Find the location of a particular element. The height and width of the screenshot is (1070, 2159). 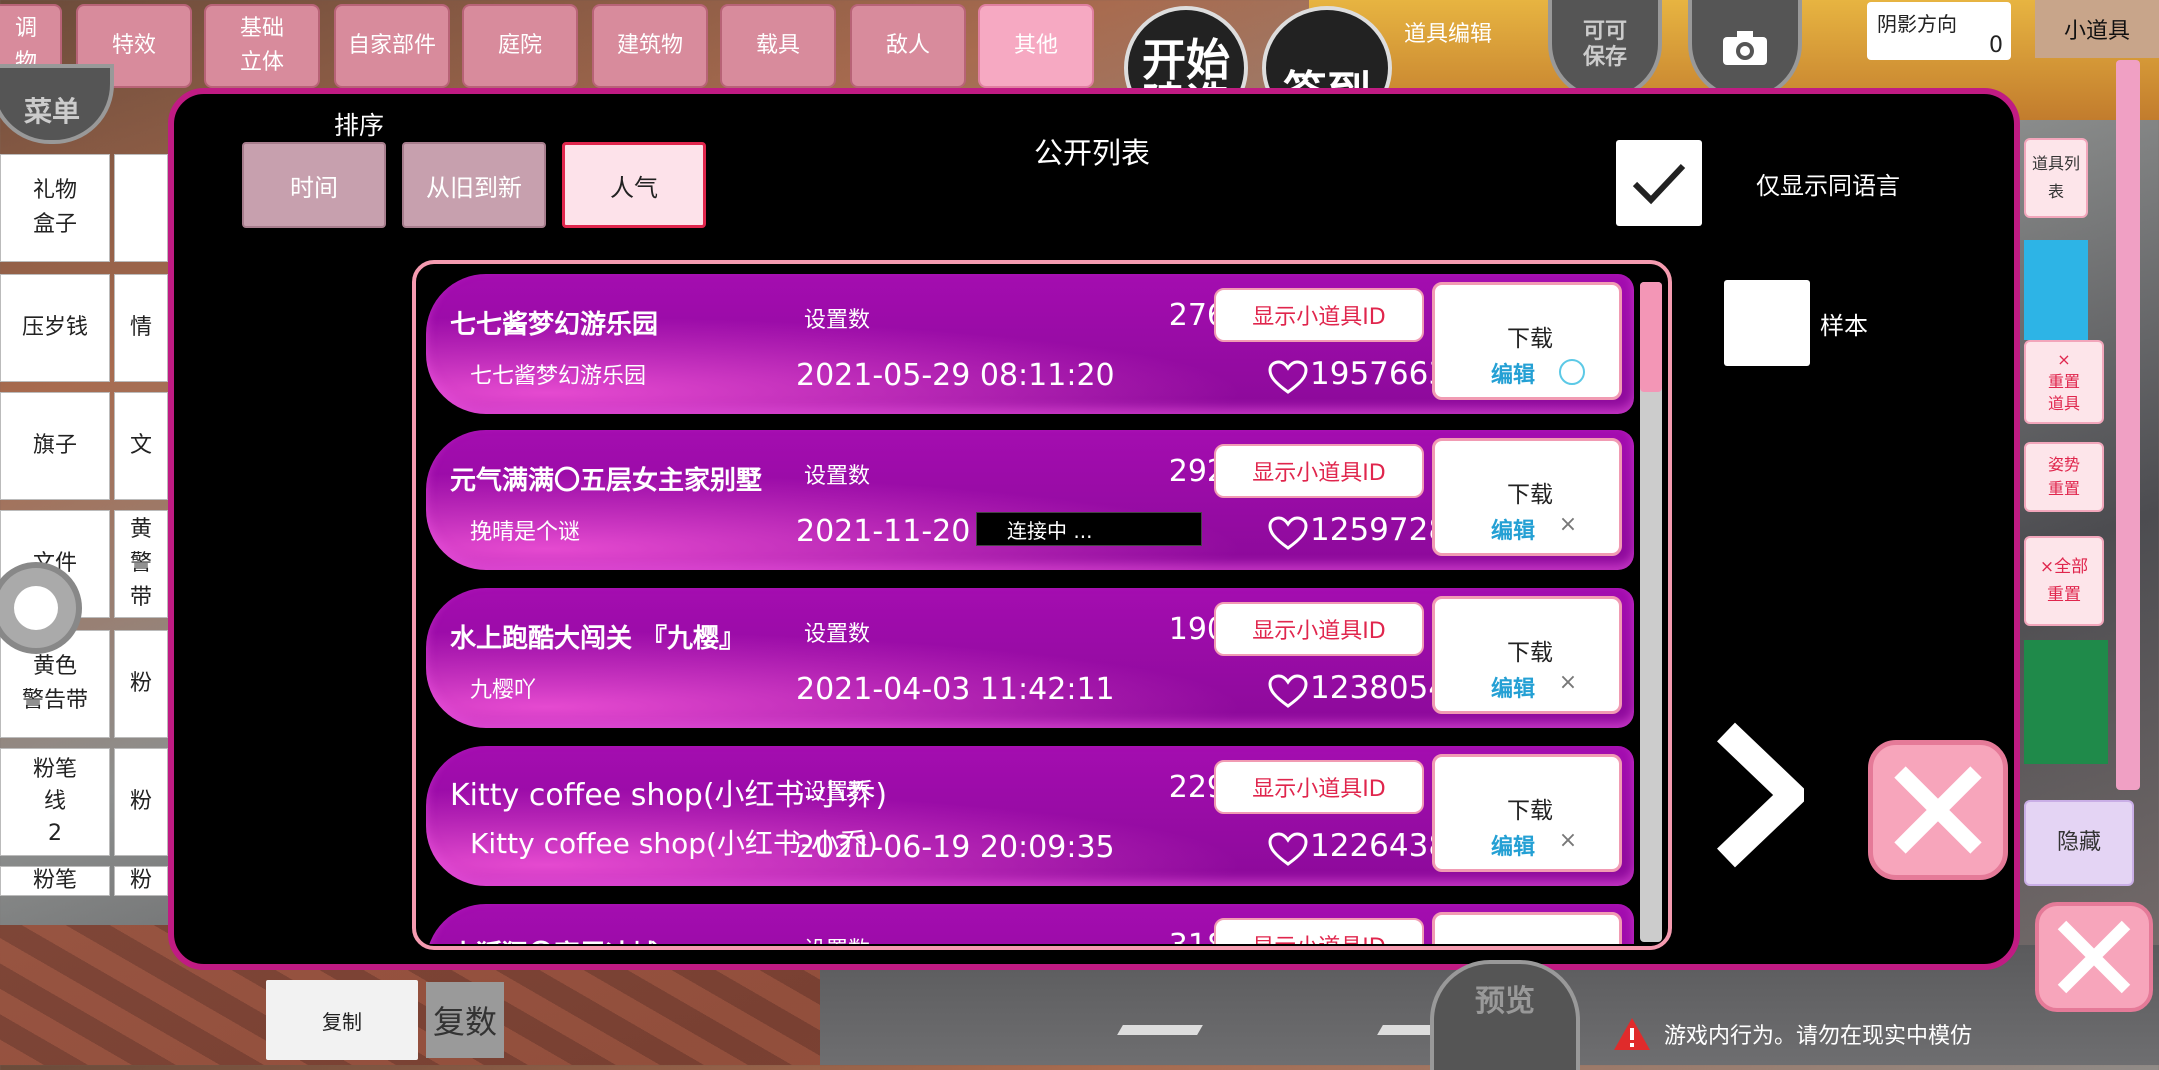

menu-label: 菜单 is located at coordinates (51, 111).